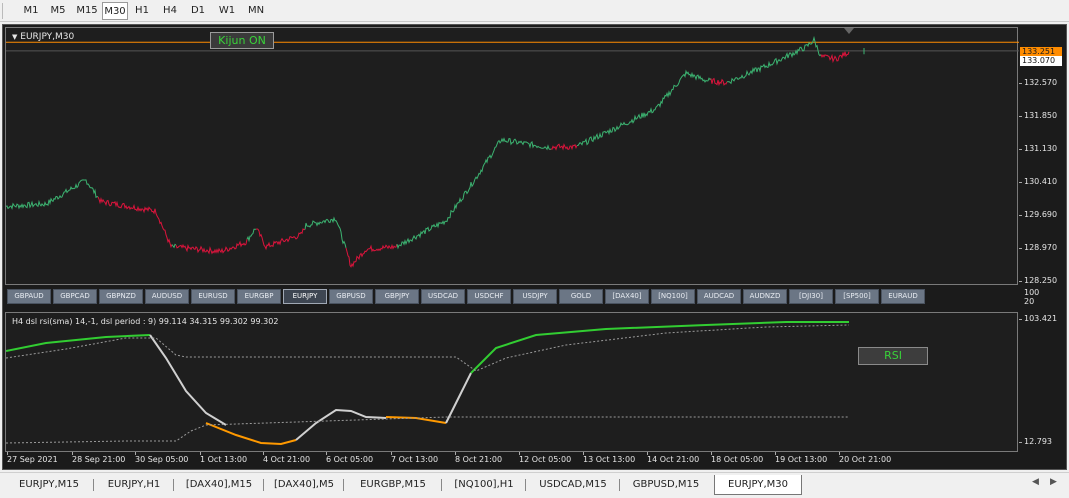  What do you see at coordinates (627, 296) in the screenshot?
I see `symbol-button-dax40: [DAX40]` at bounding box center [627, 296].